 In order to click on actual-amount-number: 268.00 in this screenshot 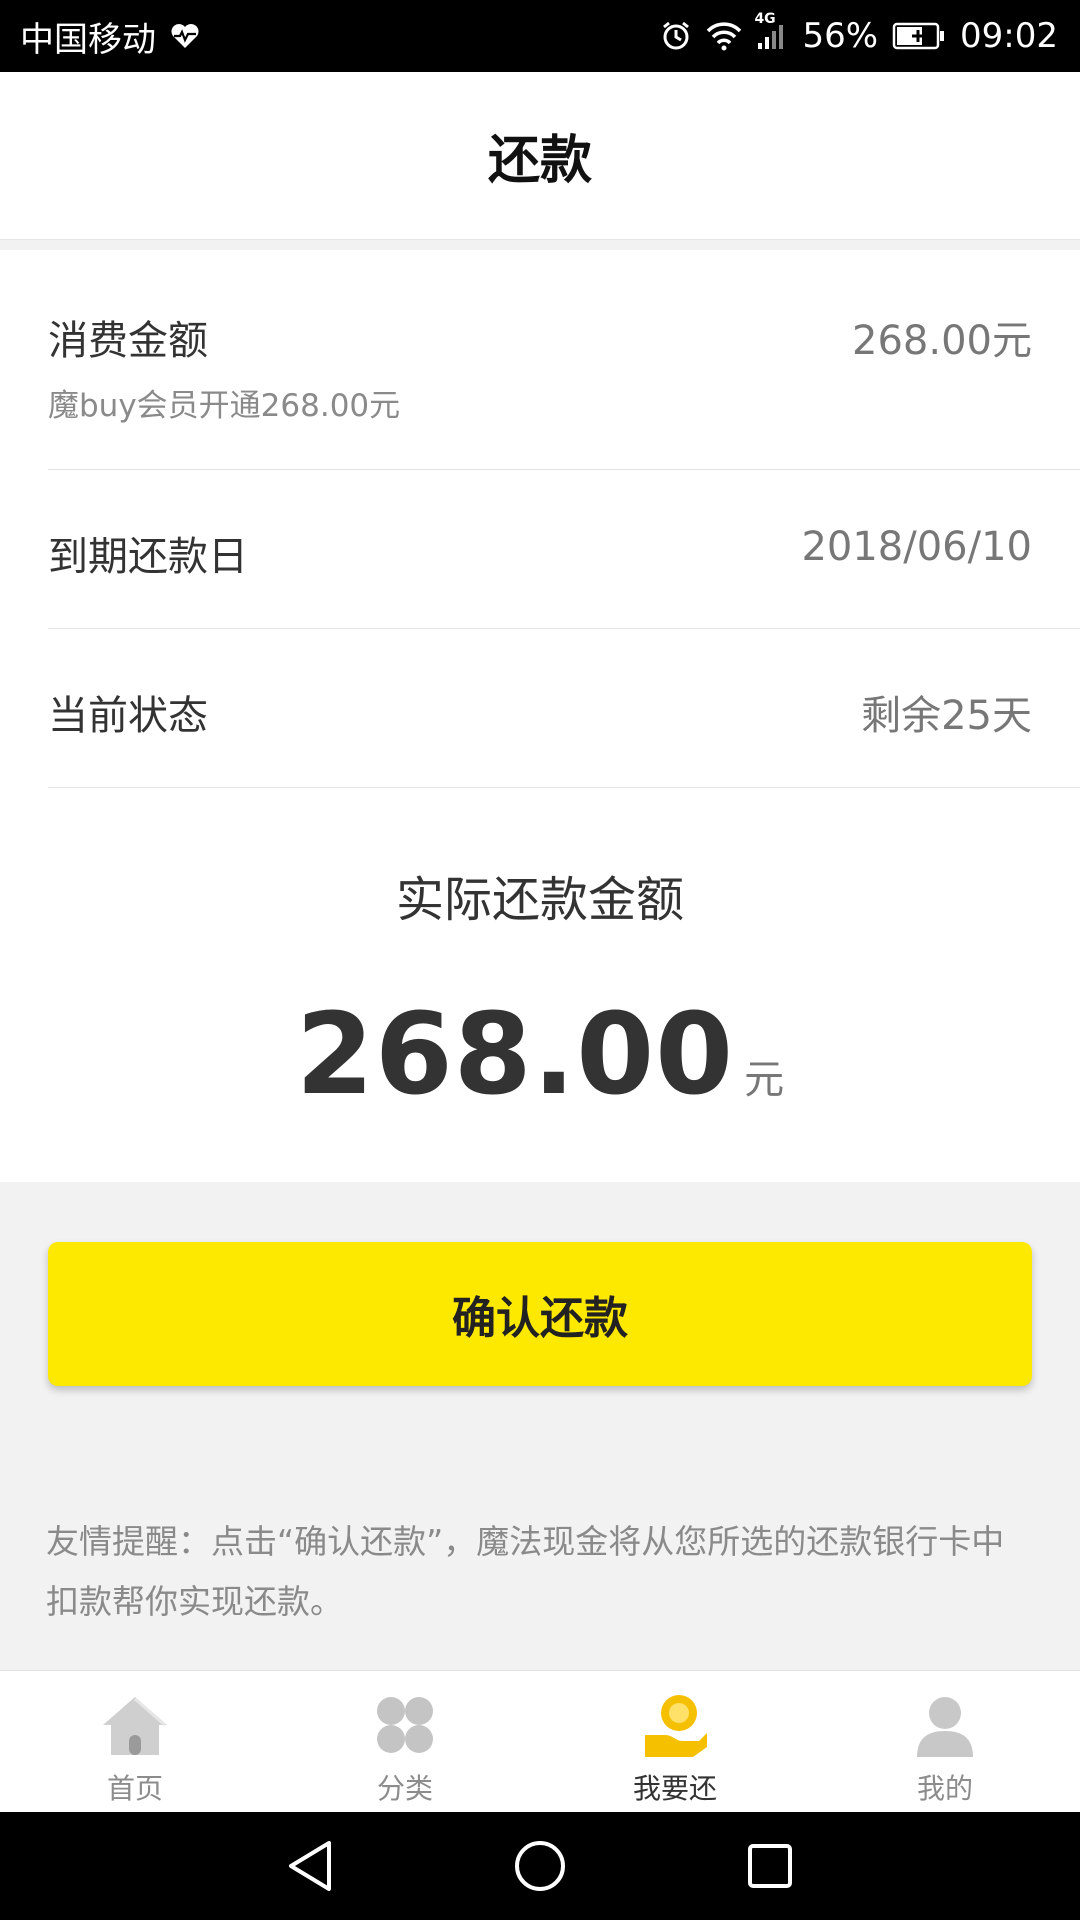, I will do `click(515, 1055)`.